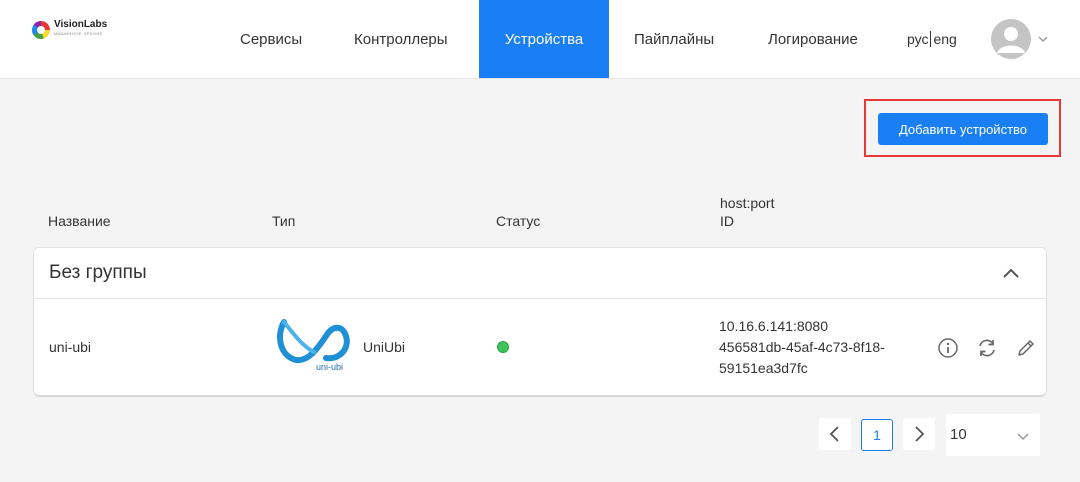 This screenshot has width=1080, height=482. What do you see at coordinates (944, 39) in the screenshot?
I see `lang-en-link: eng` at bounding box center [944, 39].